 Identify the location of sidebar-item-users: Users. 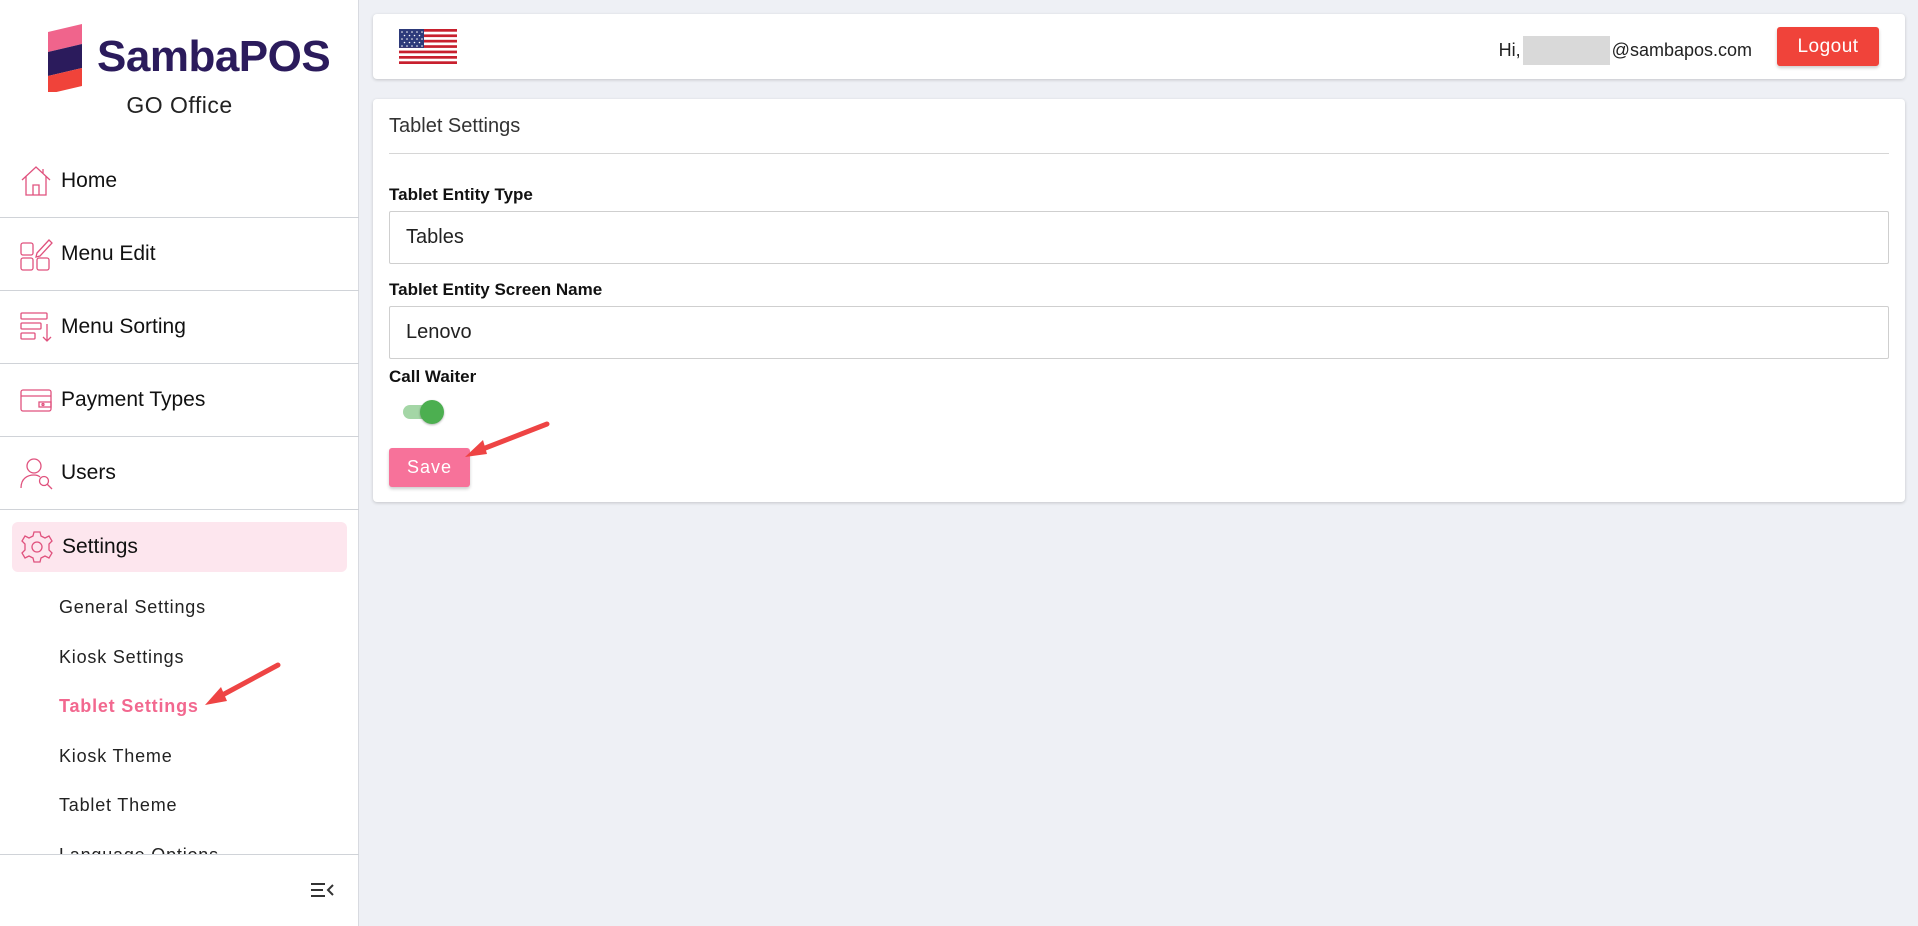
(179, 473).